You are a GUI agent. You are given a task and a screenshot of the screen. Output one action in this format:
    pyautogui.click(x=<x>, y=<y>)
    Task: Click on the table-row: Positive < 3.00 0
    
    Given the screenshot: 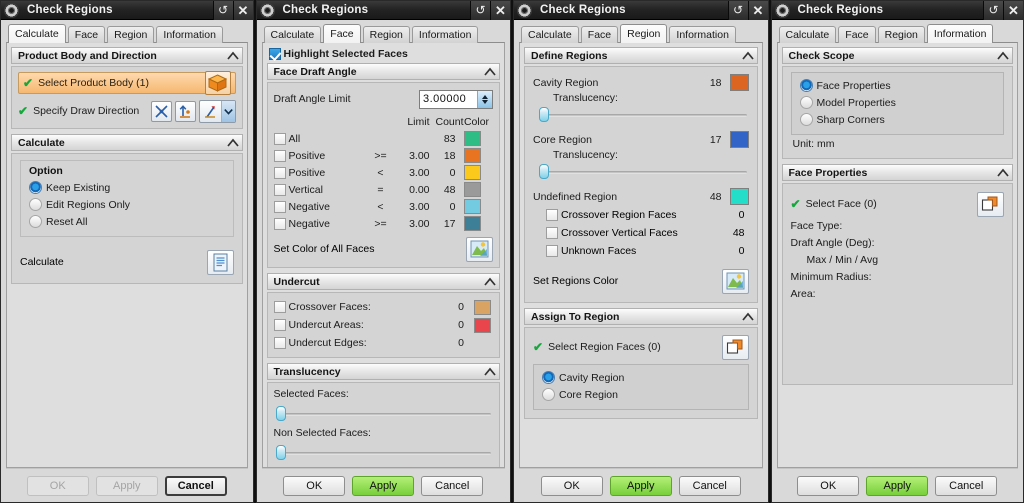 What is the action you would take?
    pyautogui.click(x=383, y=172)
    